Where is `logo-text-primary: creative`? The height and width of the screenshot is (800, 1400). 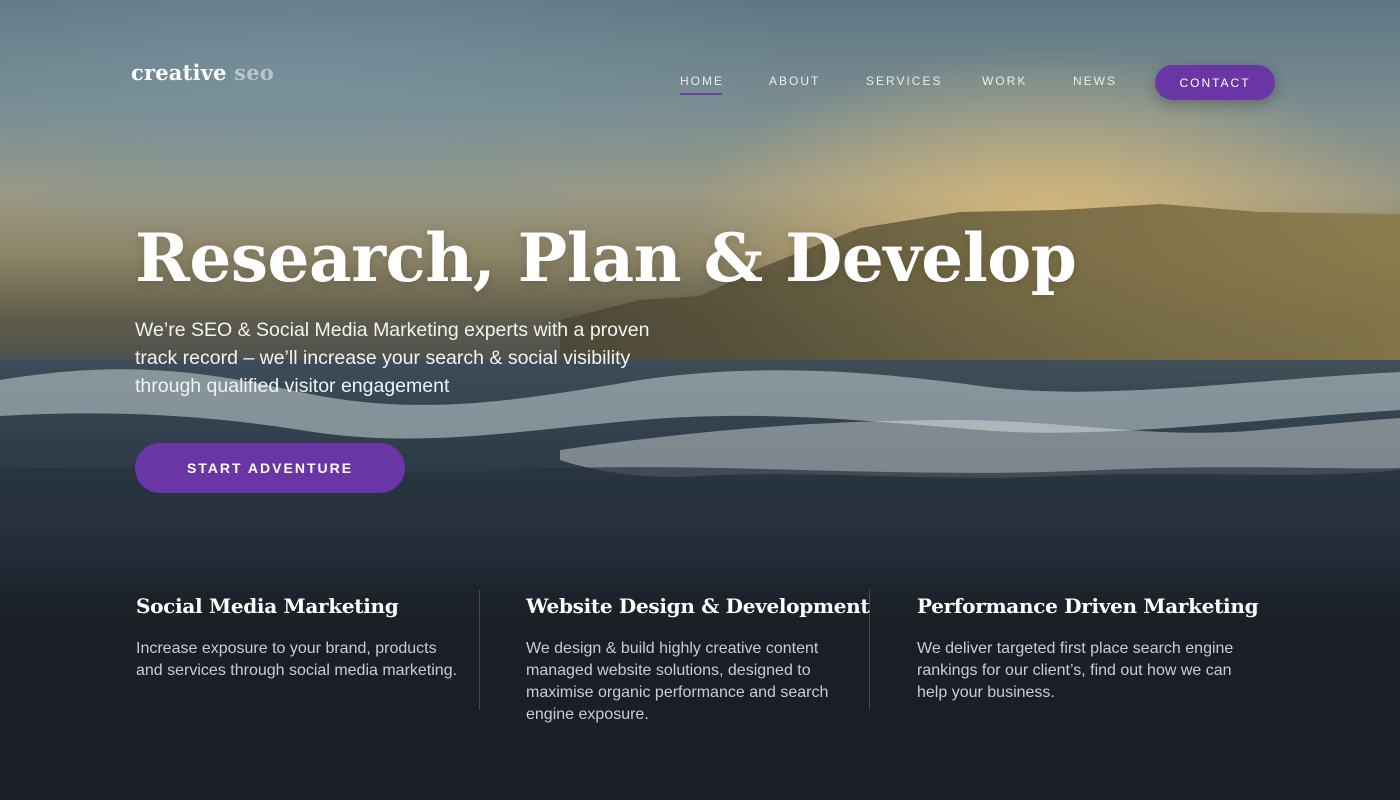 logo-text-primary: creative is located at coordinates (179, 72).